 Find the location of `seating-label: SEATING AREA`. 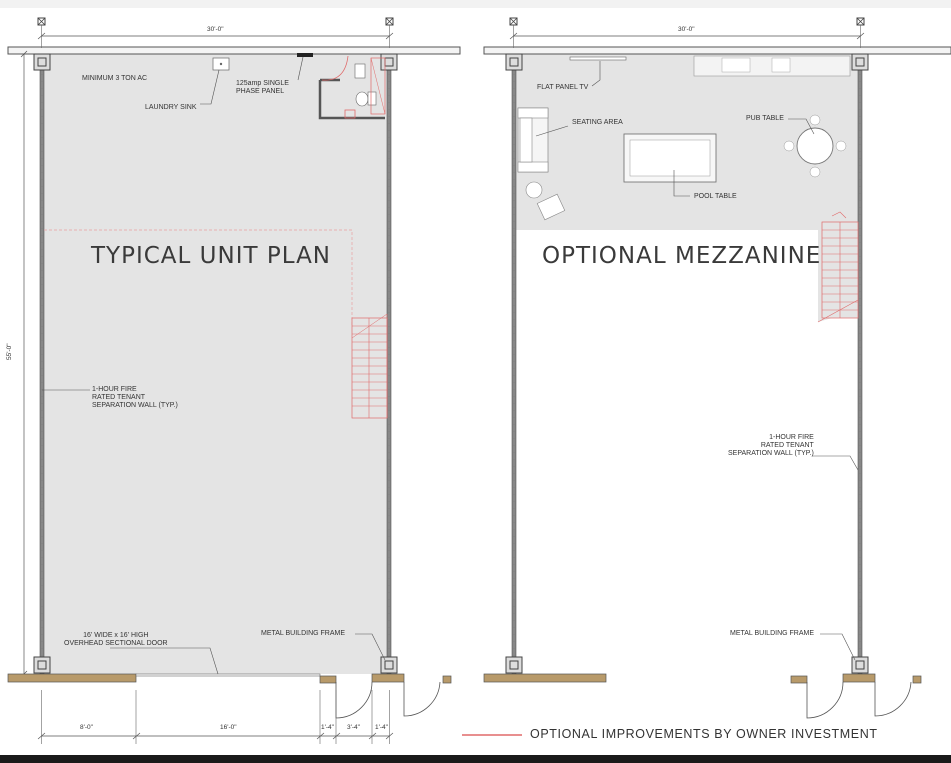

seating-label: SEATING AREA is located at coordinates (597, 122).